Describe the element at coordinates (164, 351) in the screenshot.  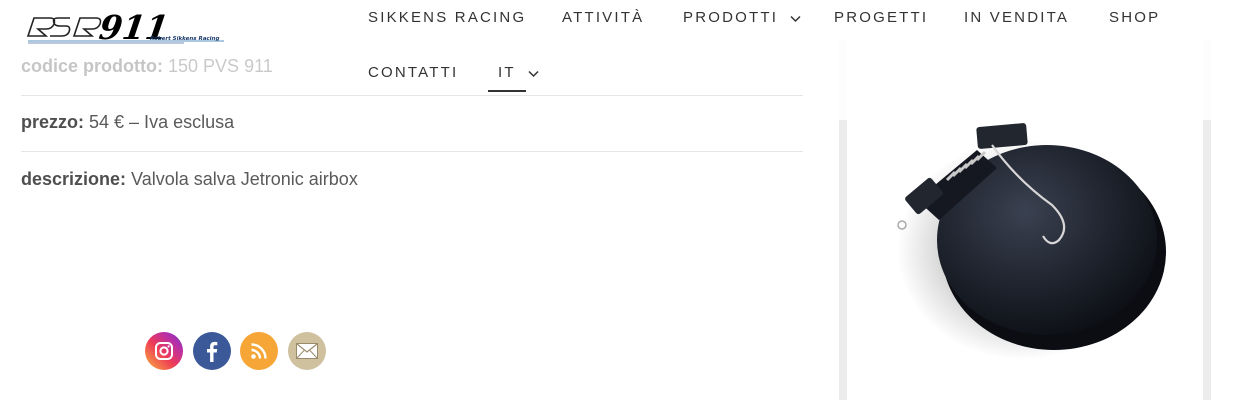
I see `instagram-icon` at that location.